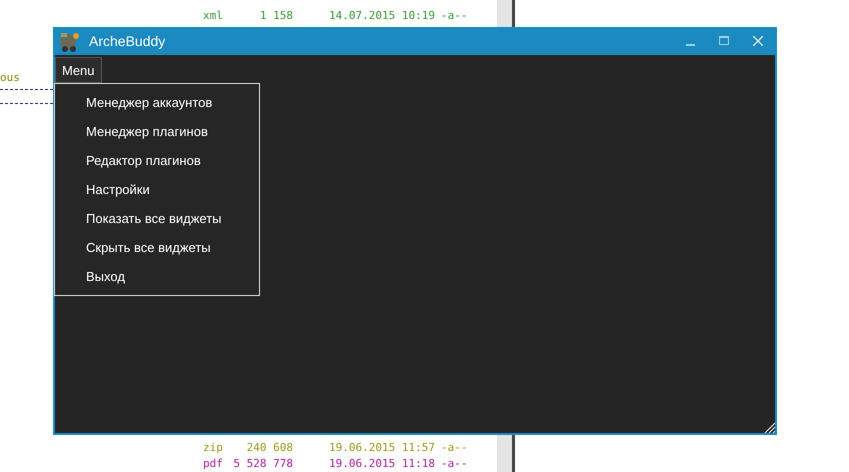 The width and height of the screenshot is (849, 472). Describe the element at coordinates (78, 70) in the screenshot. I see `menu-button: Menu` at that location.